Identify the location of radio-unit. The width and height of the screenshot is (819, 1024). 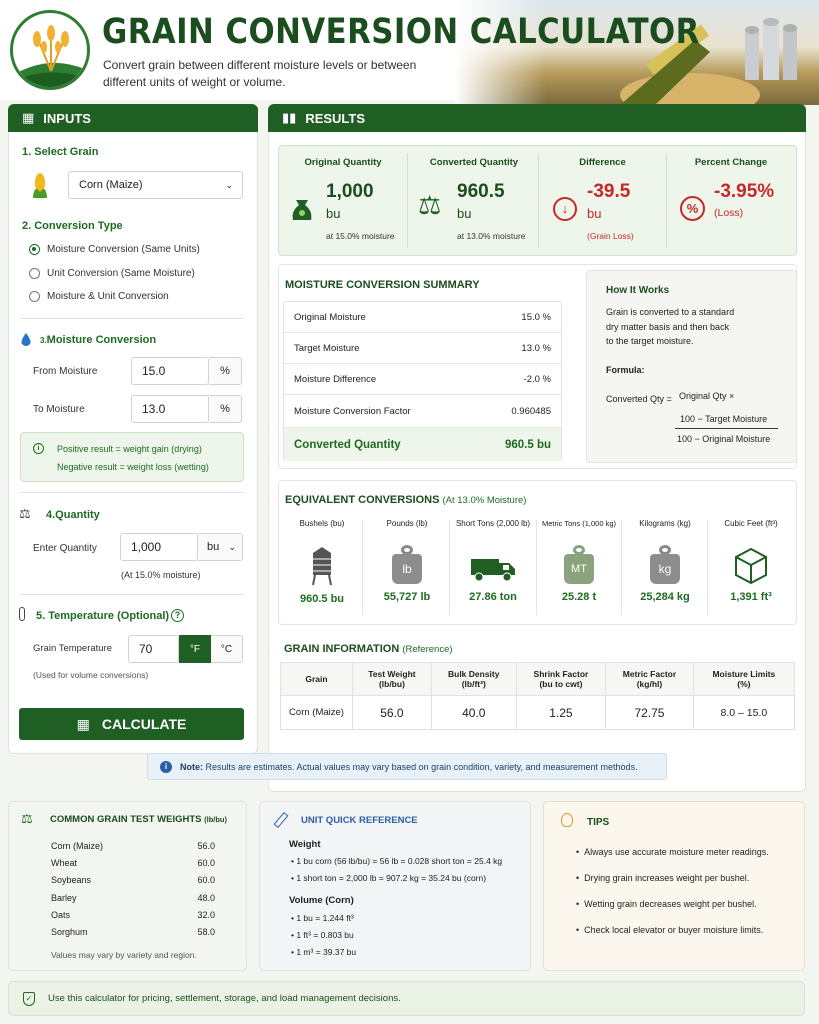
(34, 273).